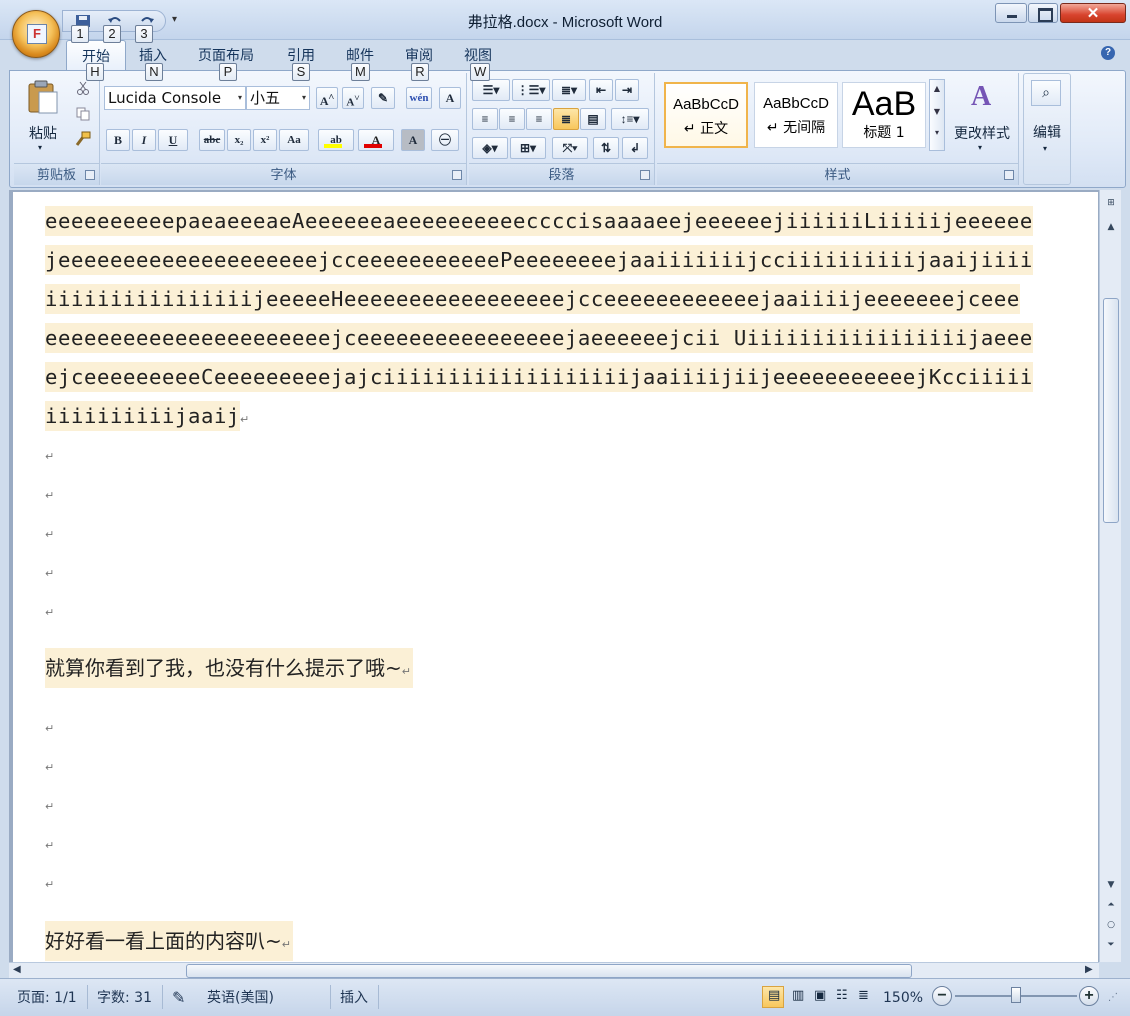 The height and width of the screenshot is (1016, 1130). I want to click on align-left-button: ≡, so click(485, 119).